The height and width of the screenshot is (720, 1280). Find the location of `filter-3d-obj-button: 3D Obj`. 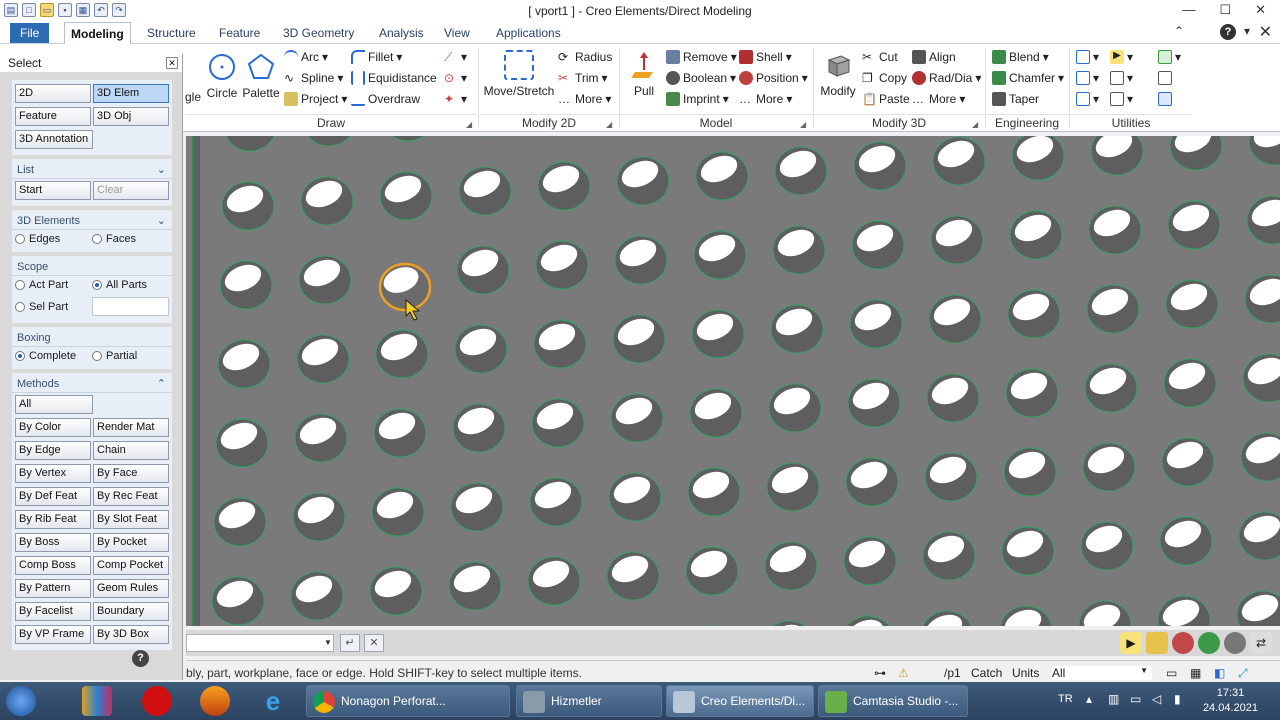

filter-3d-obj-button: 3D Obj is located at coordinates (131, 116).